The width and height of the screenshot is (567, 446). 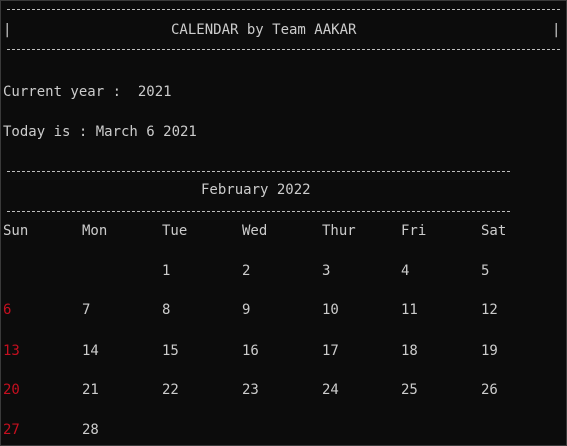 What do you see at coordinates (330, 390) in the screenshot?
I see `day-cell-24: 24` at bounding box center [330, 390].